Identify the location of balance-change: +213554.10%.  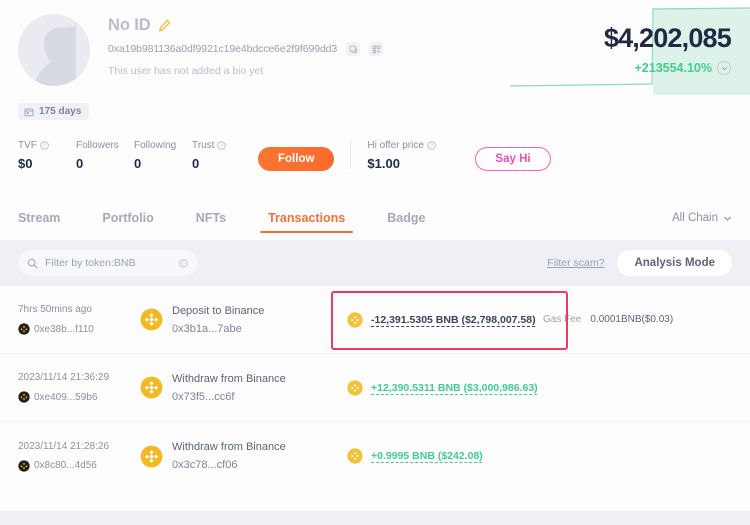
(673, 68).